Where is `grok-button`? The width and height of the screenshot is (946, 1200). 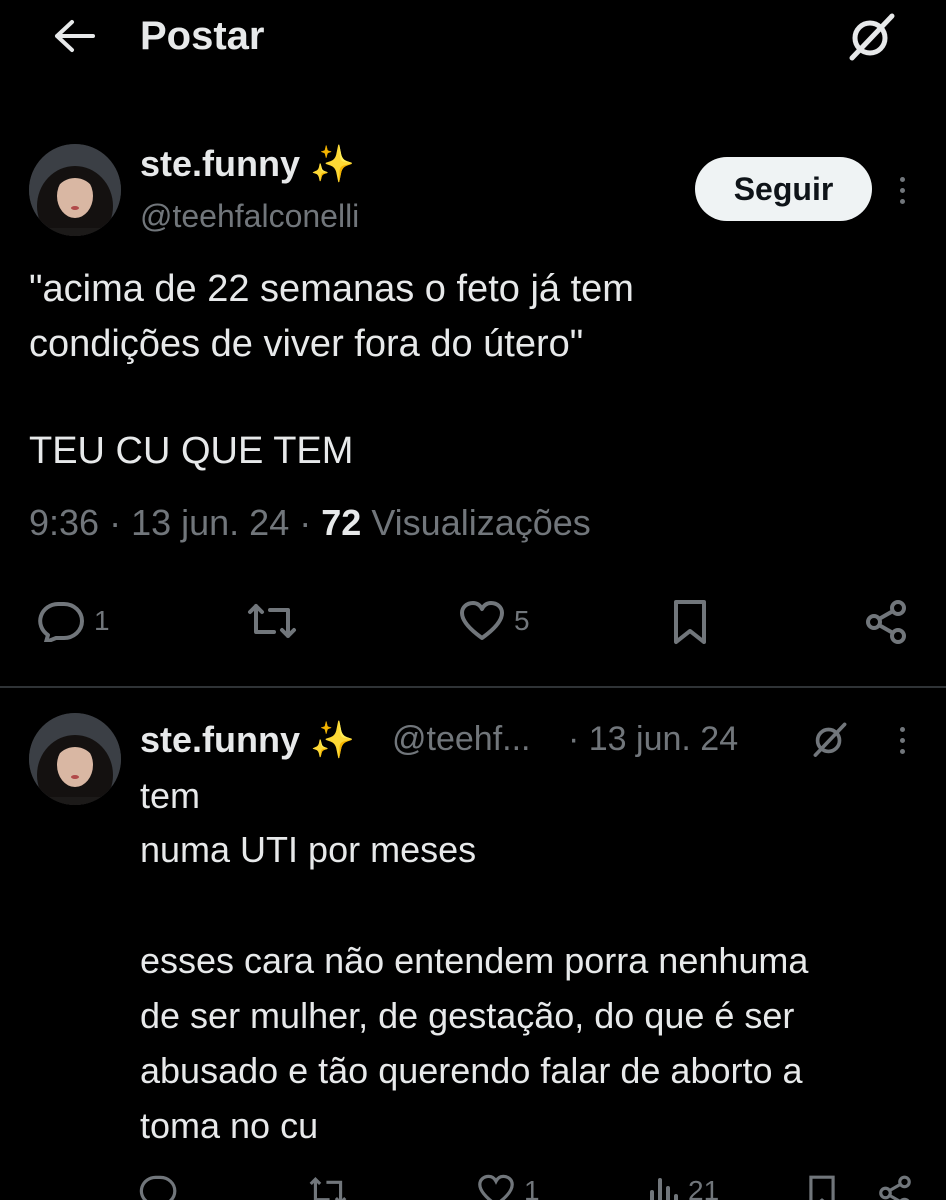
grok-button is located at coordinates (872, 38).